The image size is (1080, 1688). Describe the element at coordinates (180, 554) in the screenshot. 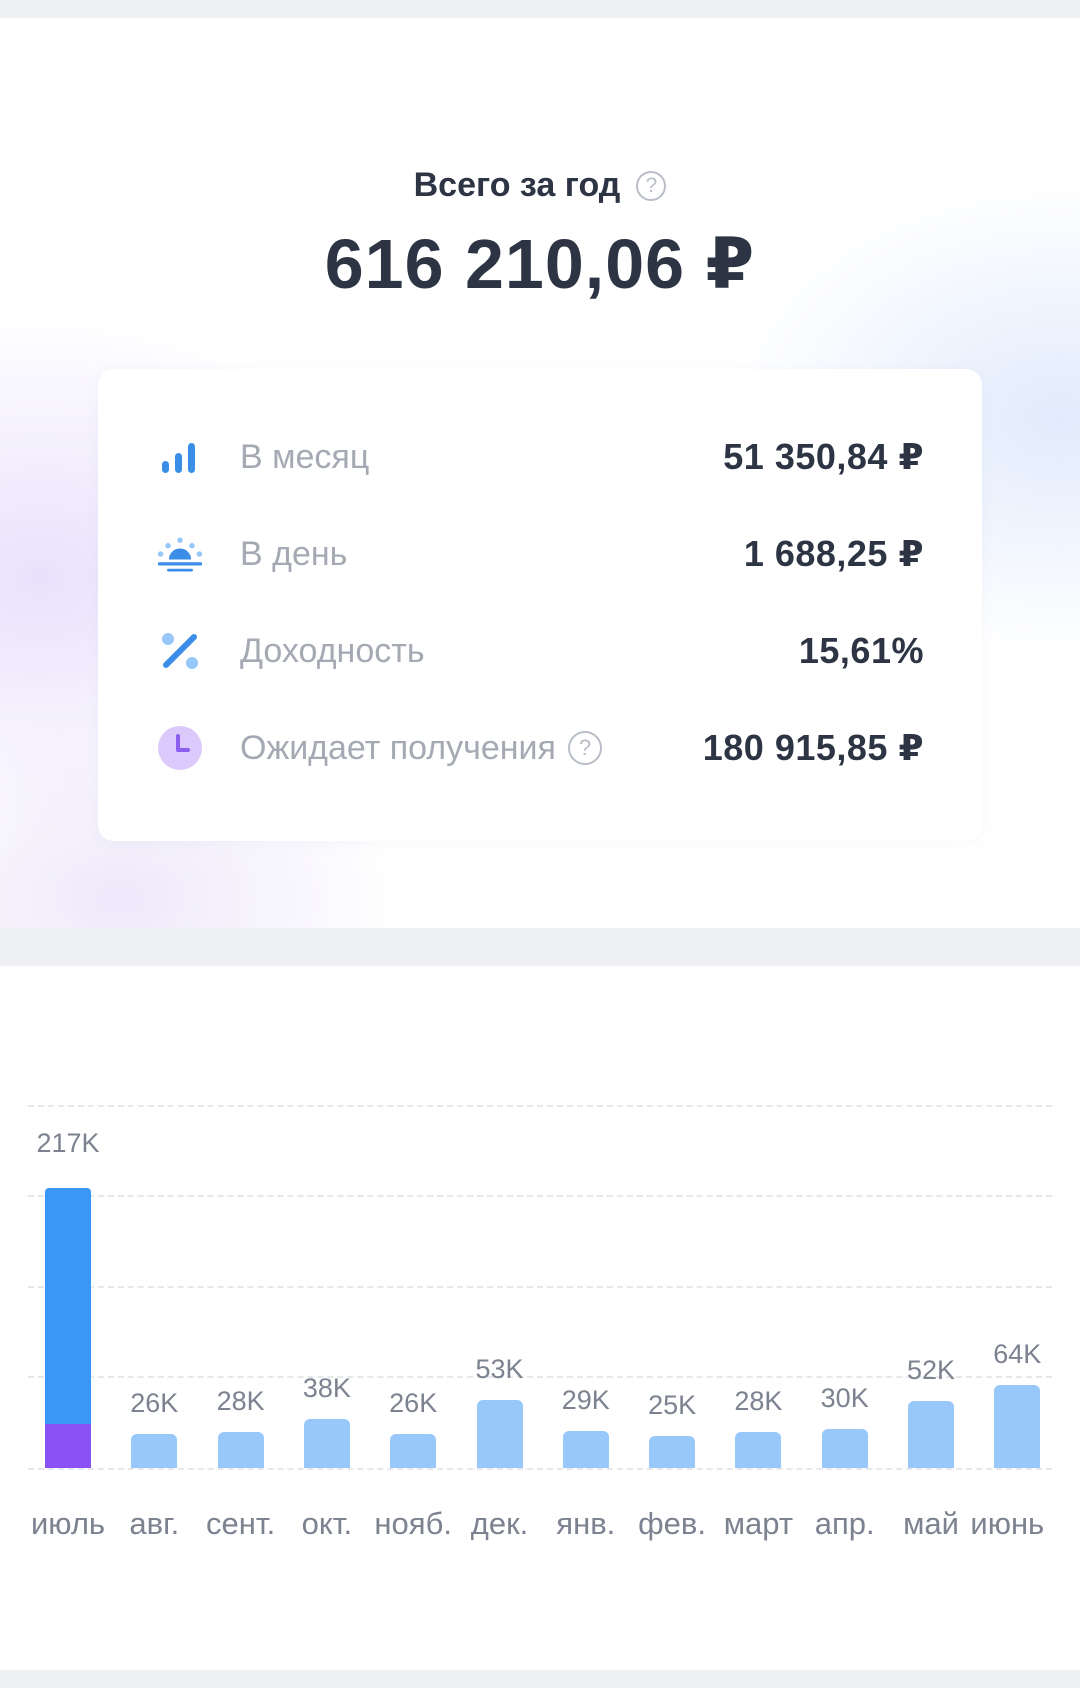

I see `sunrise-icon` at that location.